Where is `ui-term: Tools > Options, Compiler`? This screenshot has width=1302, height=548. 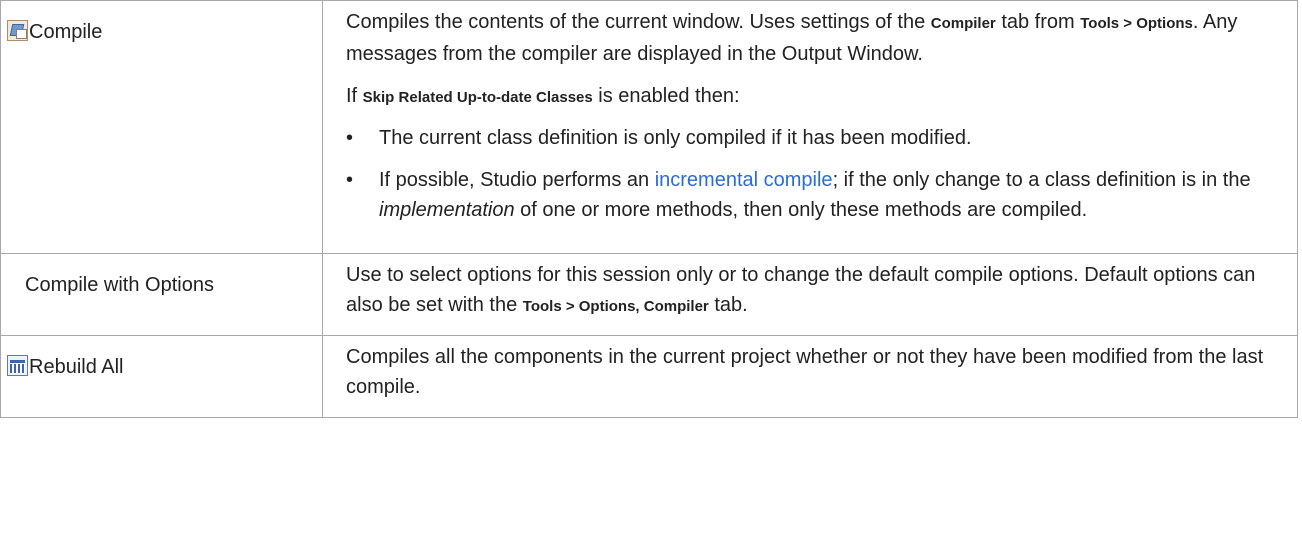 ui-term: Tools > Options, Compiler is located at coordinates (615, 306).